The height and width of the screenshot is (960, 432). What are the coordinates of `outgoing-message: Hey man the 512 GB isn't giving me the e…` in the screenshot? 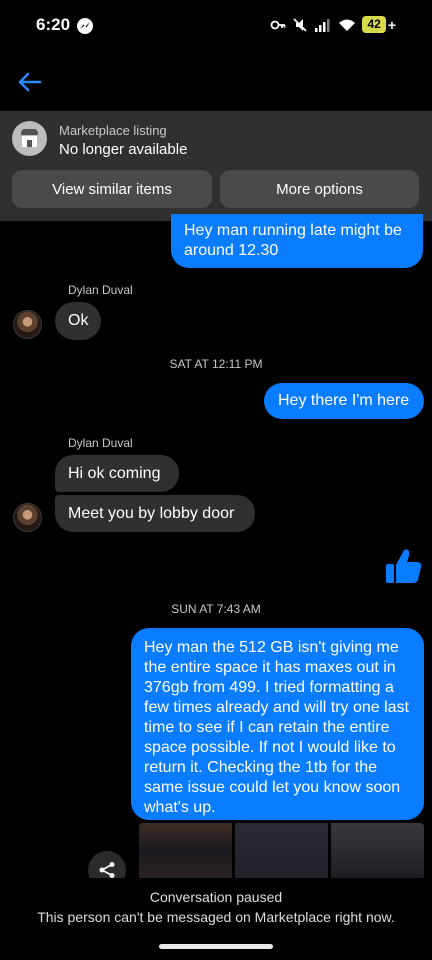 It's located at (277, 724).